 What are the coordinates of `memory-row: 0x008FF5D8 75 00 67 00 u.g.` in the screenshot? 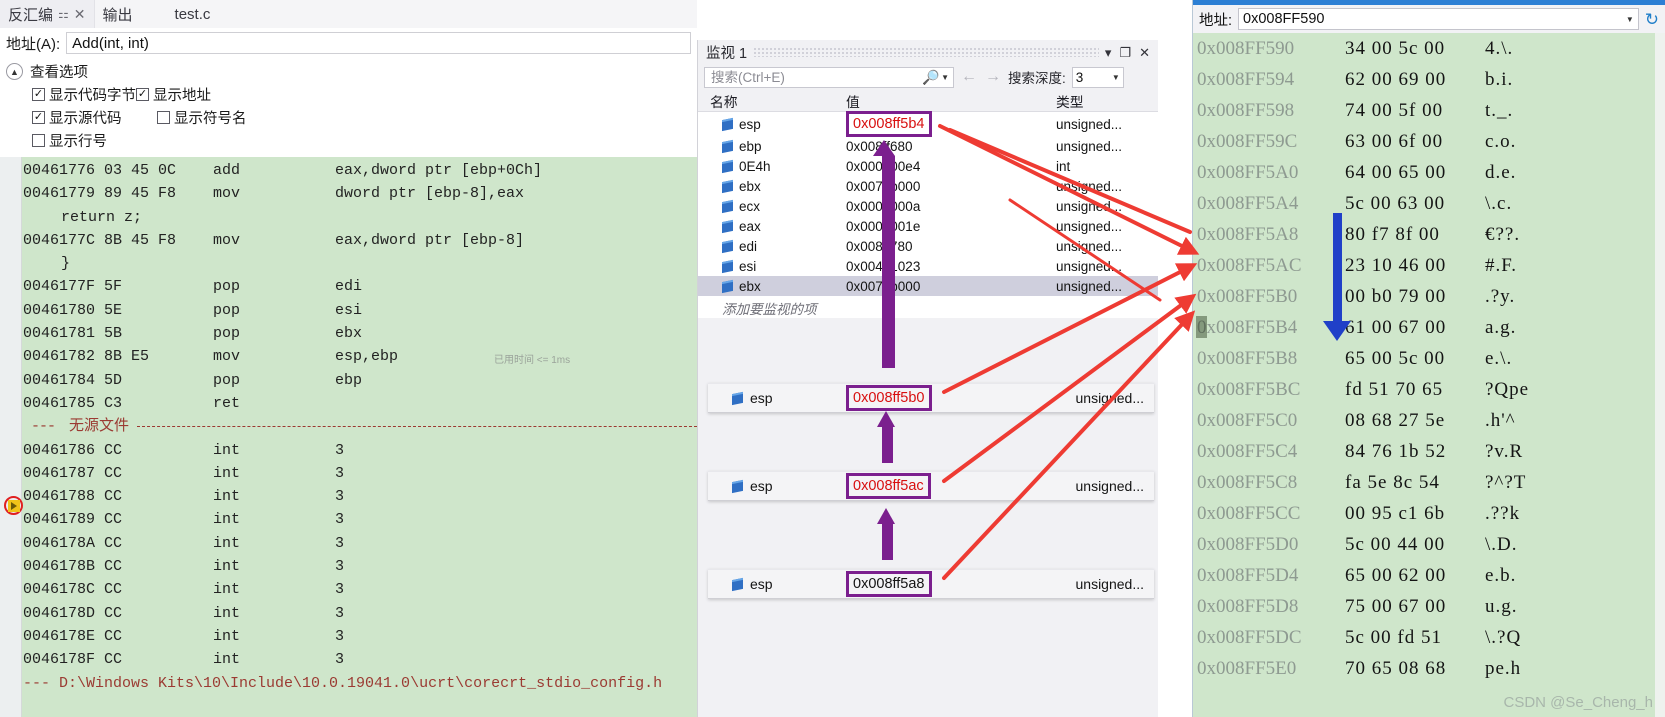 It's located at (1429, 606).